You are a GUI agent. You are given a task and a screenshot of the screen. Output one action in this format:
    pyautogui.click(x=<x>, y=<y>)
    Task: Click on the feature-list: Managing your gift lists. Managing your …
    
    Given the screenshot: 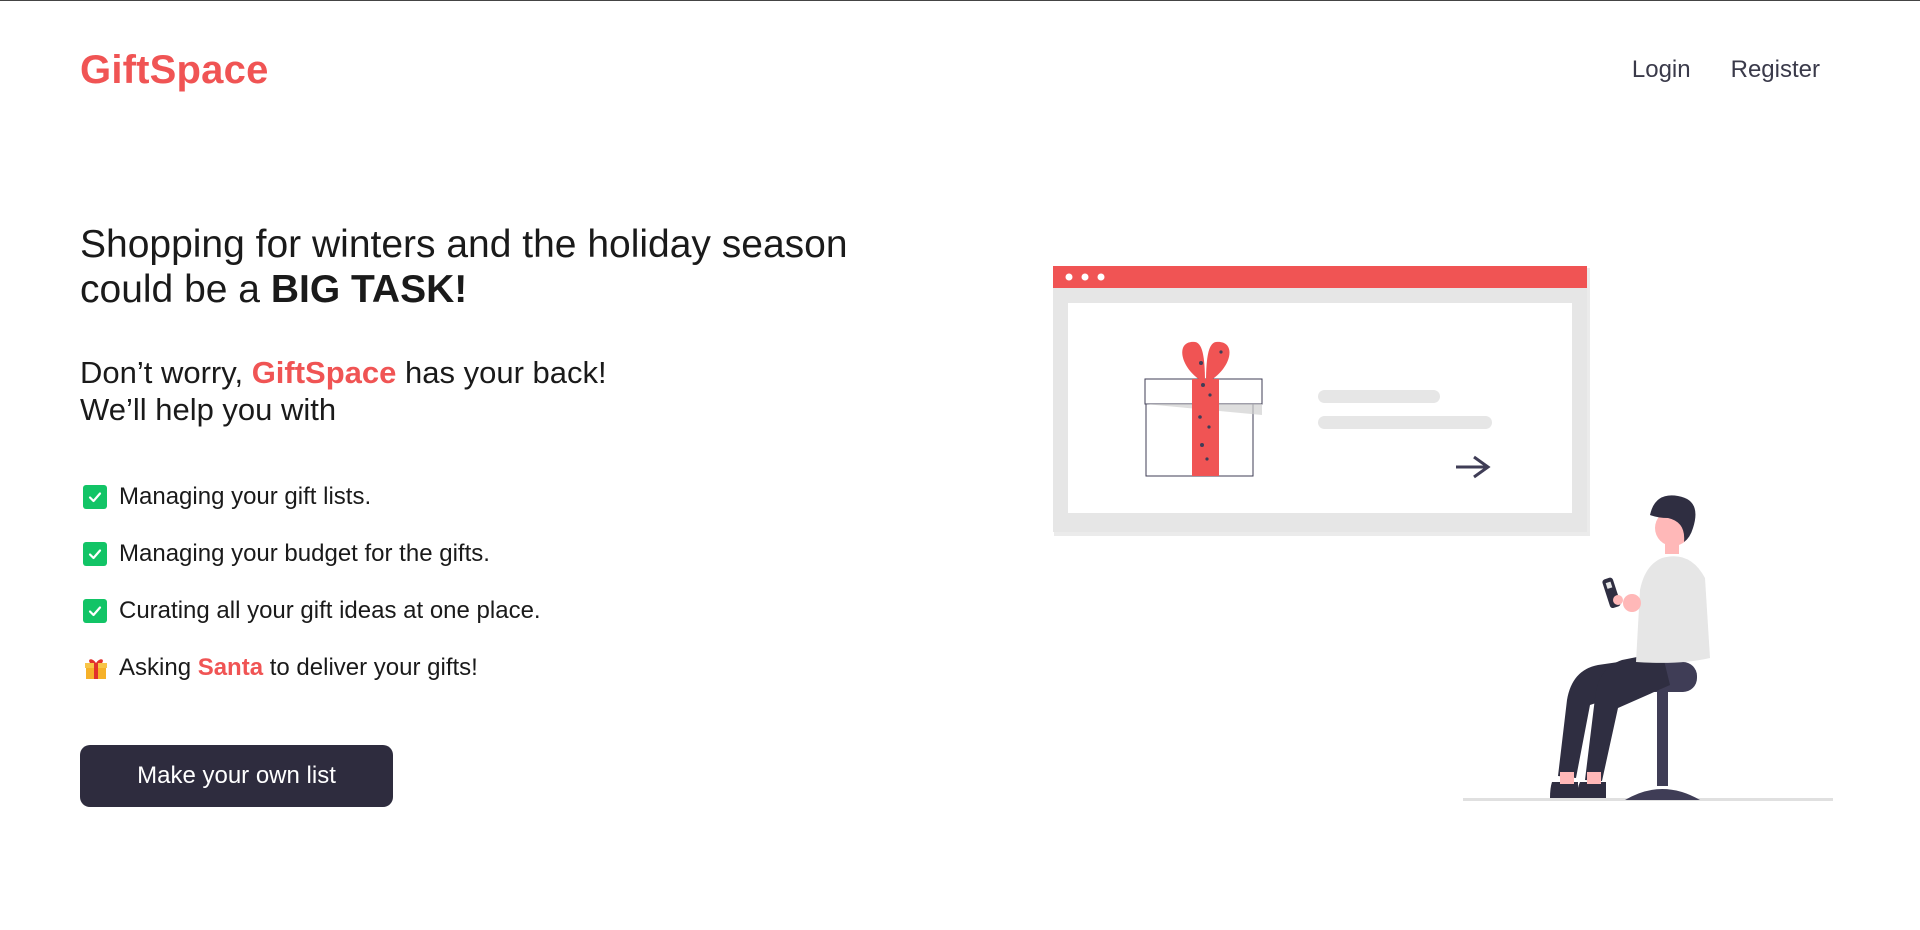 What is the action you would take?
    pyautogui.click(x=510, y=582)
    